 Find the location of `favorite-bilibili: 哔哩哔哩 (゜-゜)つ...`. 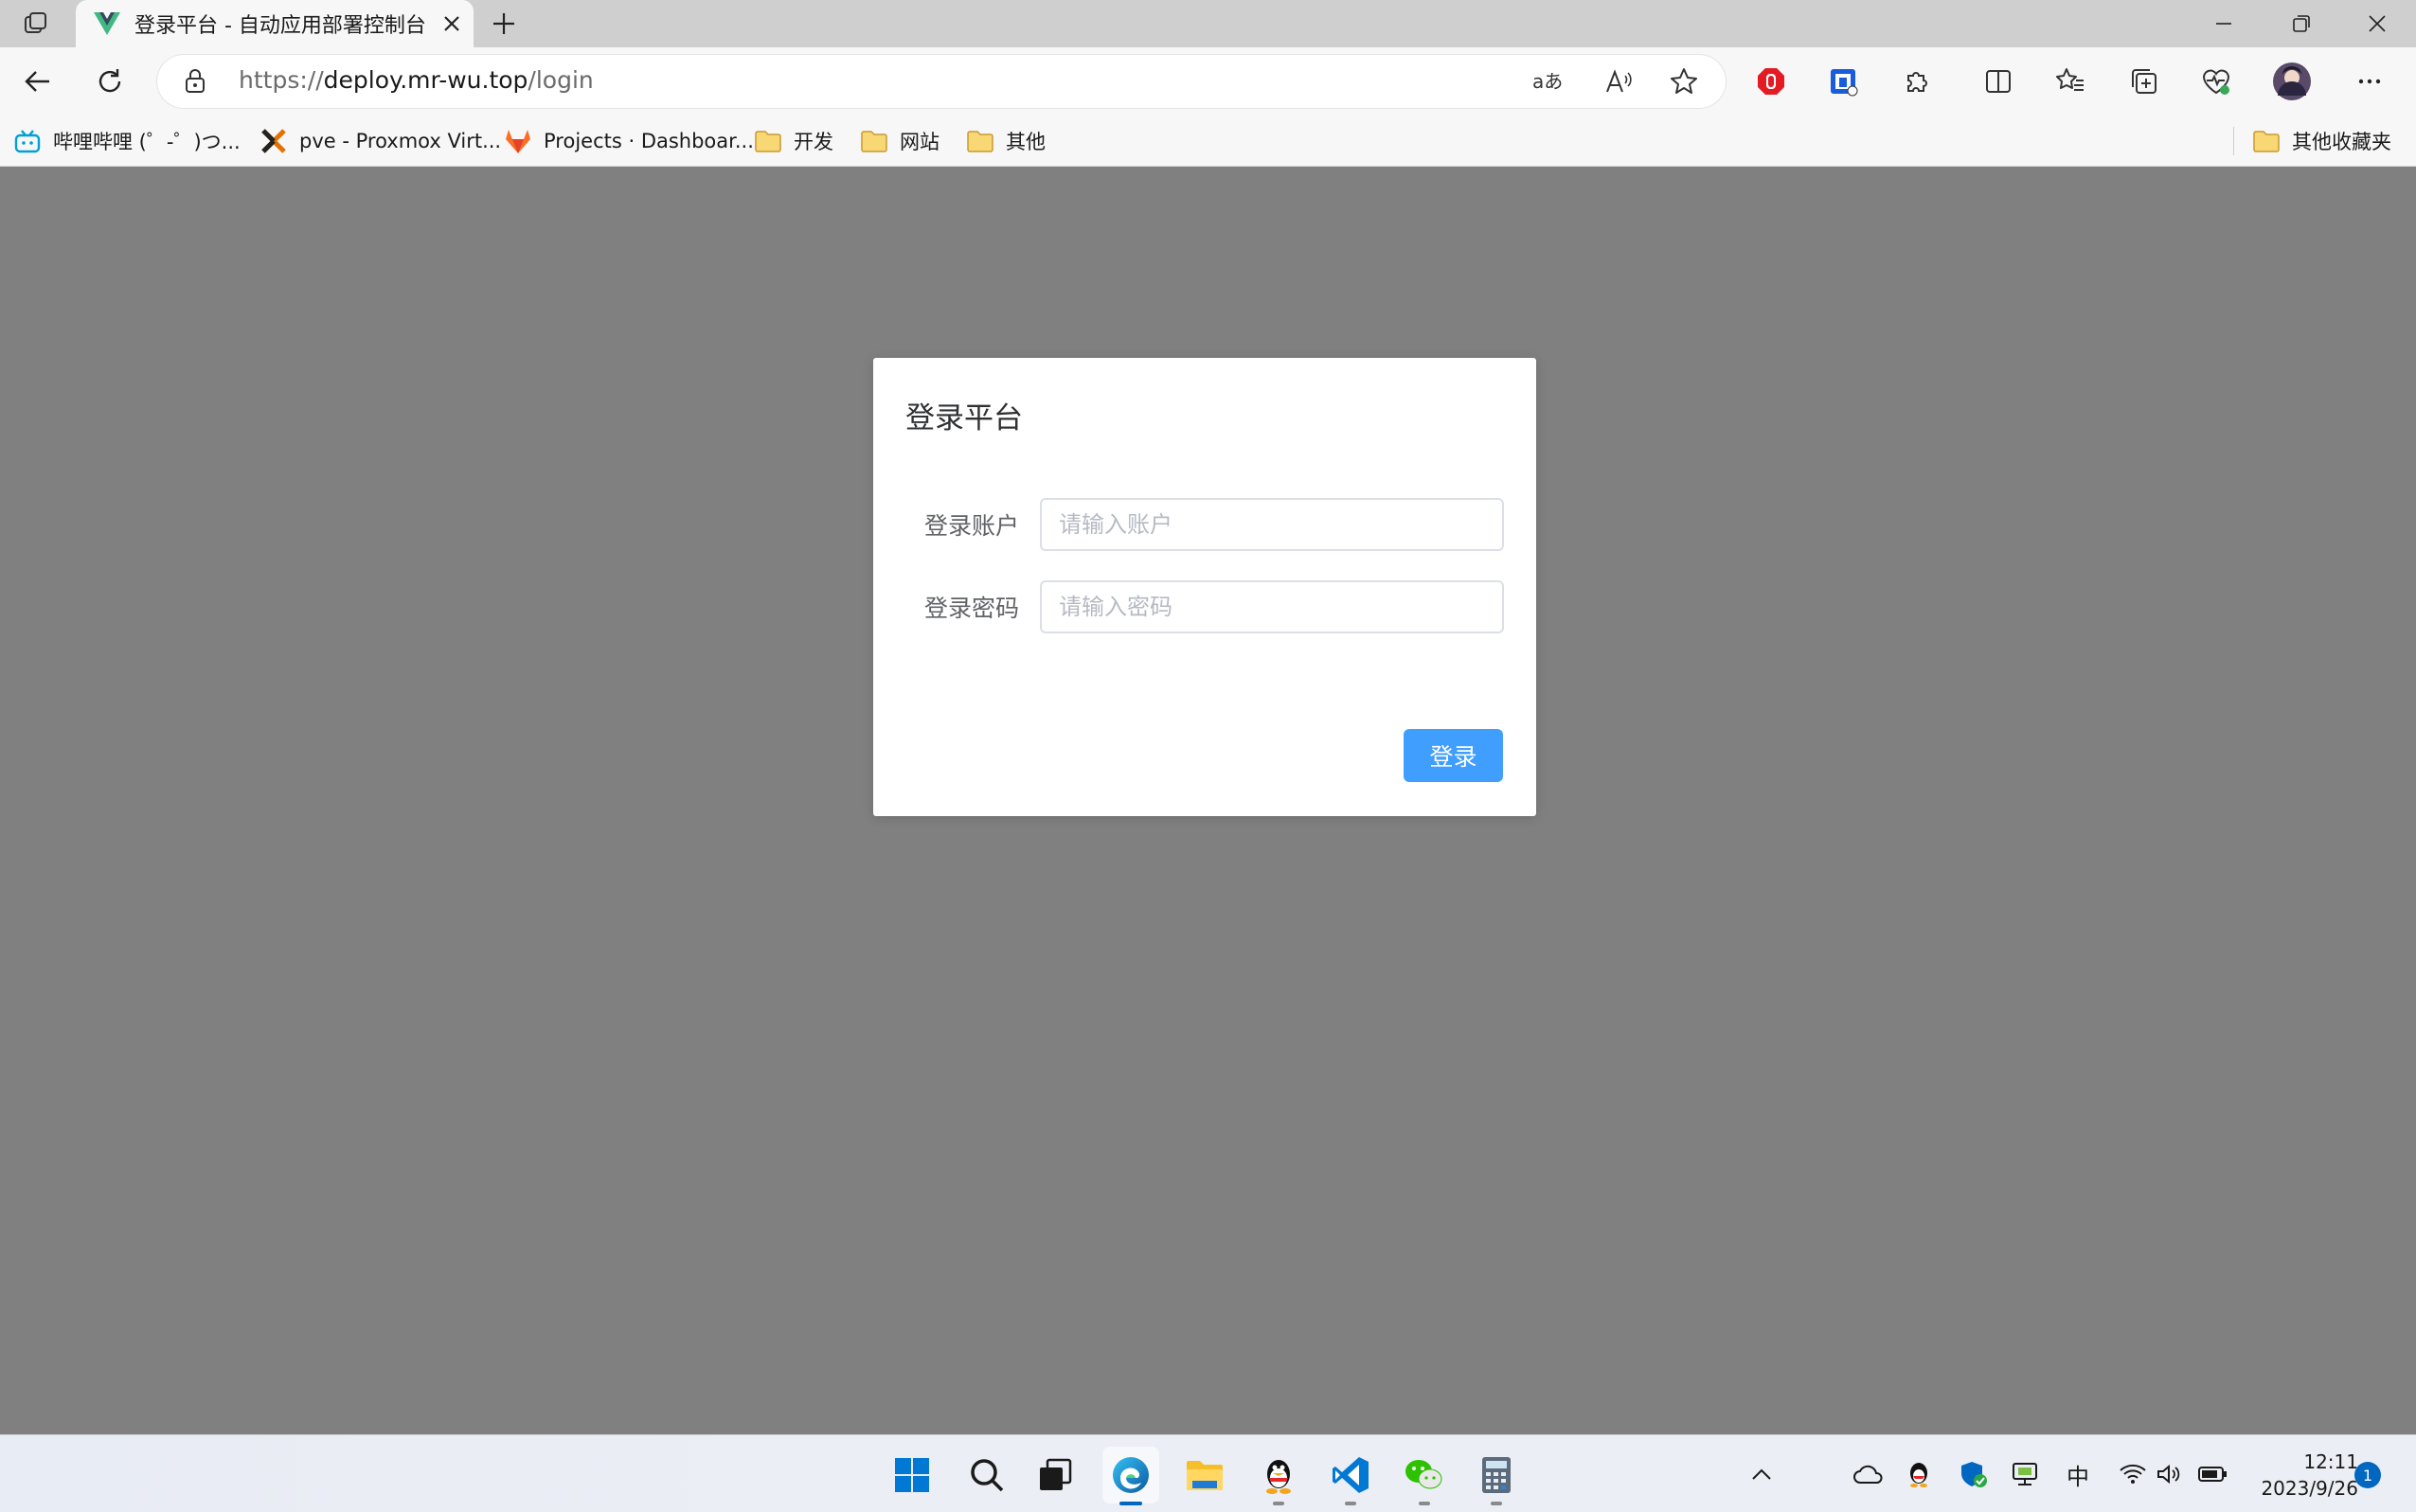

favorite-bilibili: 哔哩哔哩 (゜-゜)つ... is located at coordinates (127, 141).